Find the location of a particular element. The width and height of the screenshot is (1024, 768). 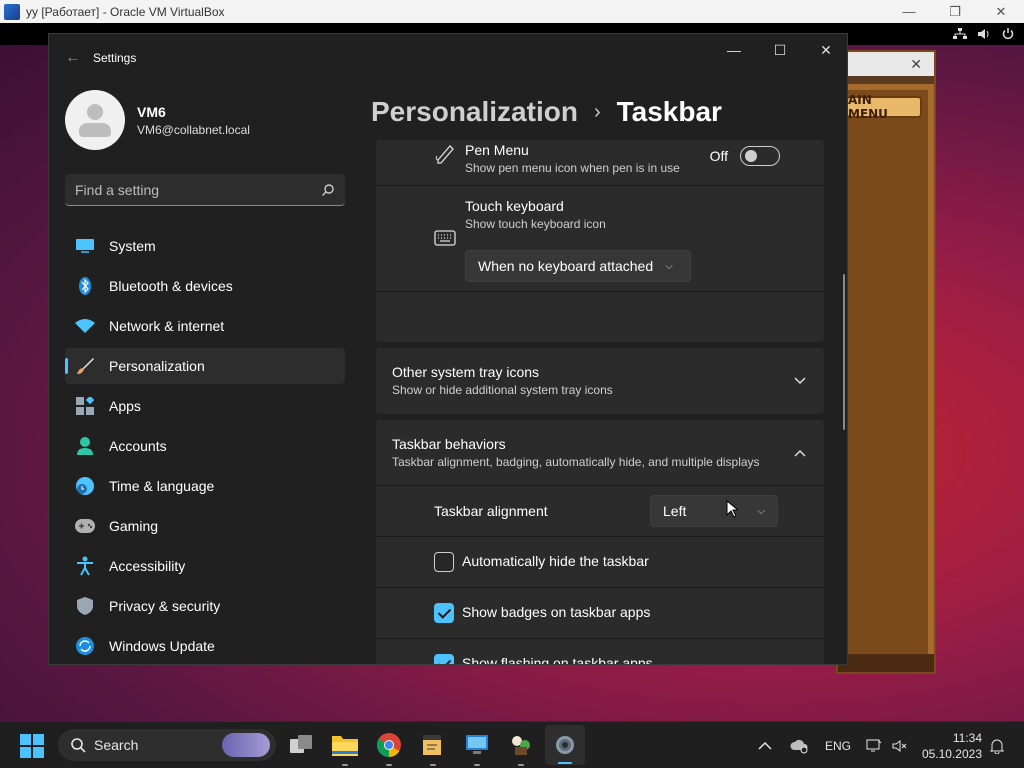

power-icon is located at coordinates (1008, 34).